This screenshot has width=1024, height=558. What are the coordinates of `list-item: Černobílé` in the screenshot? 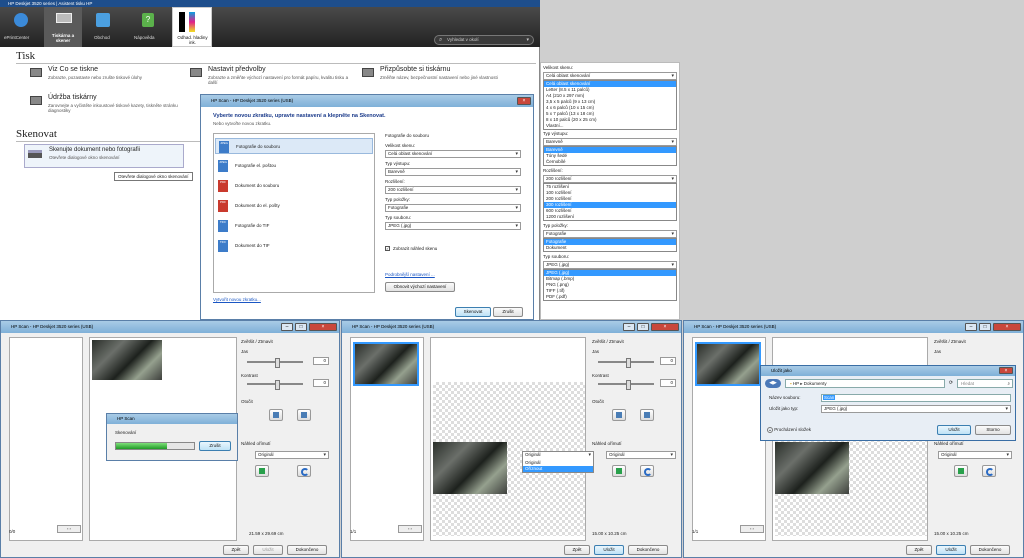 It's located at (610, 162).